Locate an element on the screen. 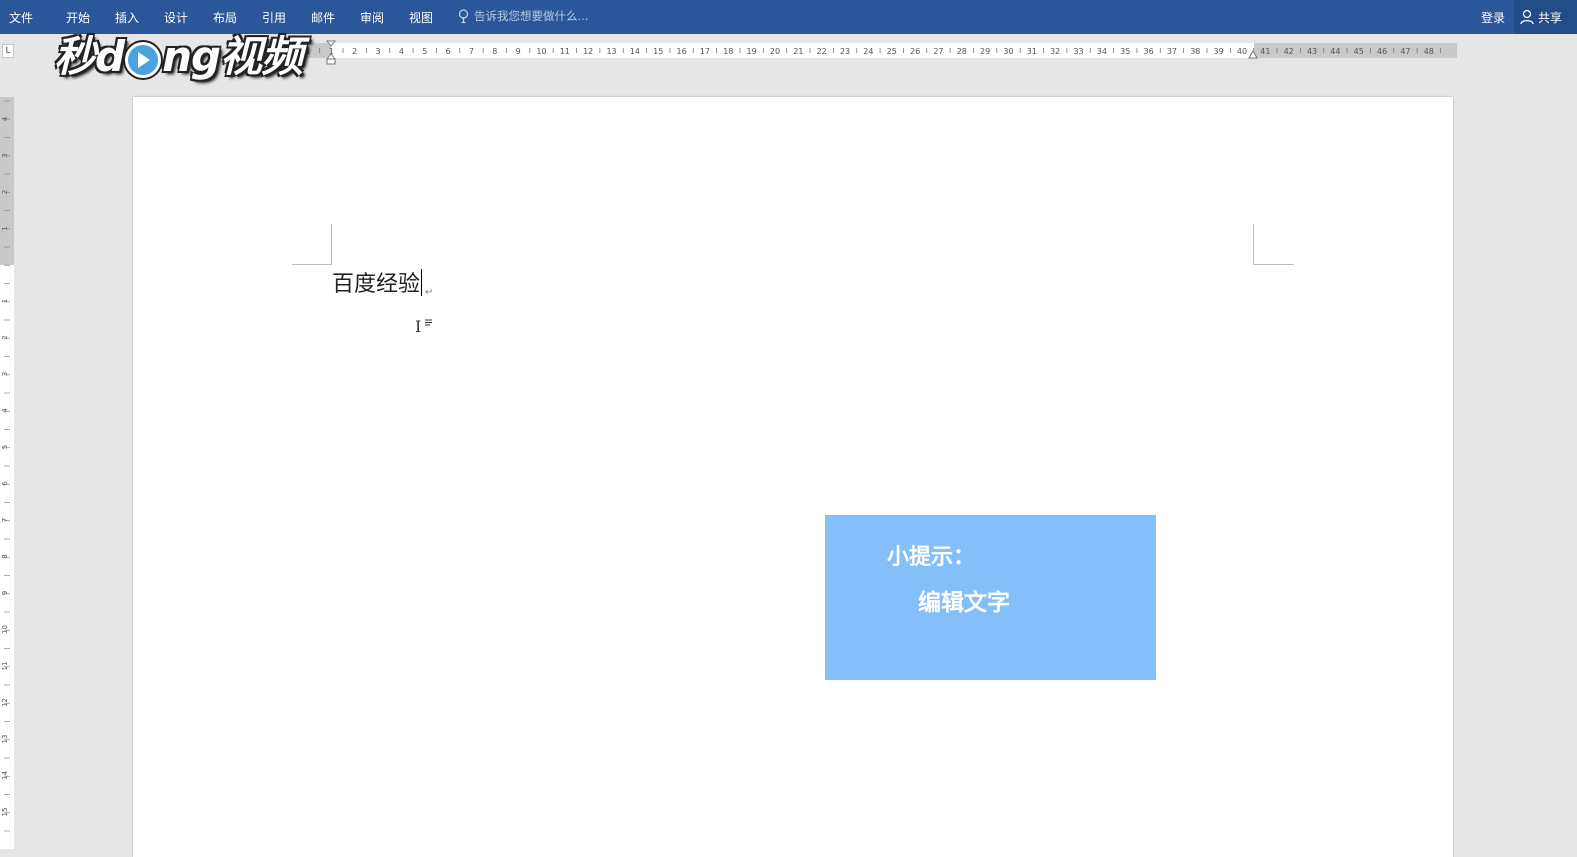 The height and width of the screenshot is (857, 1577). document-body-text: 百度经验 ↵ is located at coordinates (382, 288).